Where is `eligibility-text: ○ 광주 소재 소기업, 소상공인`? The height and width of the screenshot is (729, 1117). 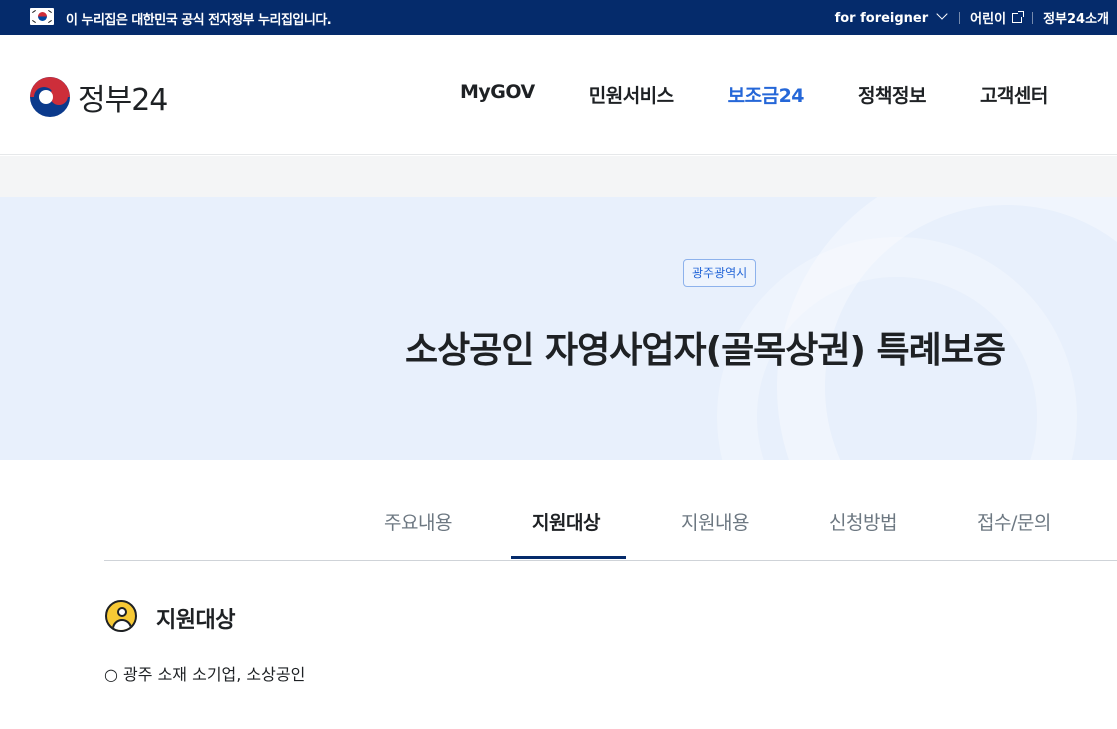
eligibility-text: ○ 광주 소재 소기업, 소상공인 is located at coordinates (205, 674).